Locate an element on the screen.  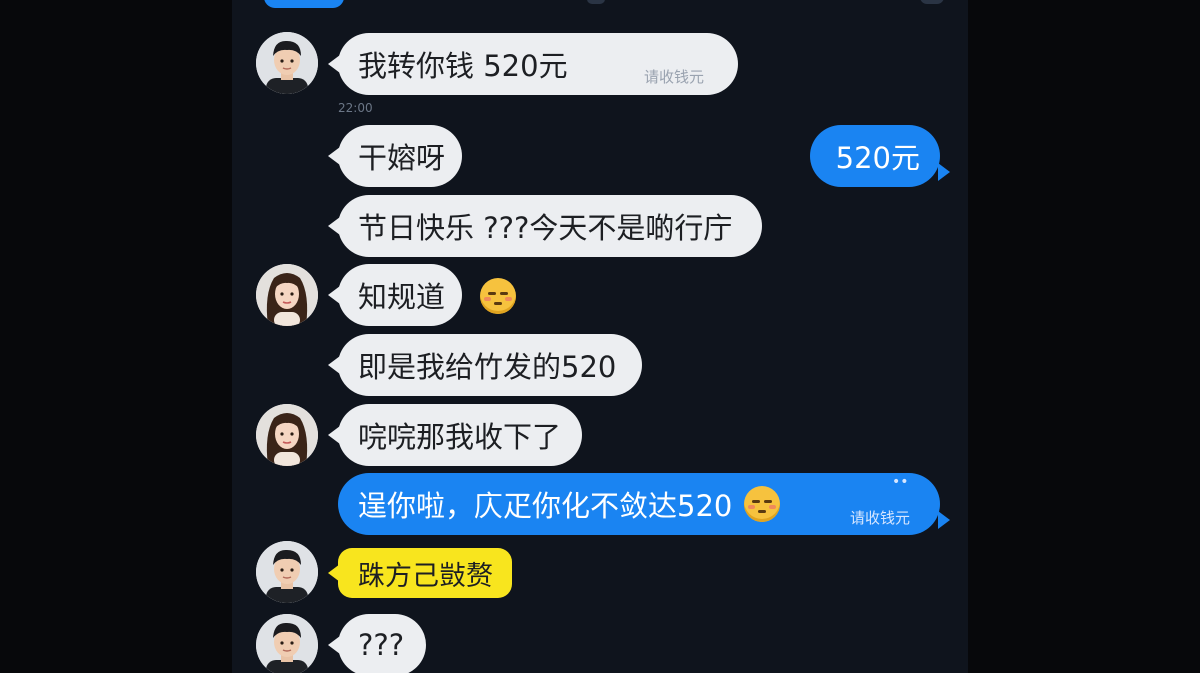
message-bubble: 节日快乐 ???今天不是啲行庁 is located at coordinates (545, 226).